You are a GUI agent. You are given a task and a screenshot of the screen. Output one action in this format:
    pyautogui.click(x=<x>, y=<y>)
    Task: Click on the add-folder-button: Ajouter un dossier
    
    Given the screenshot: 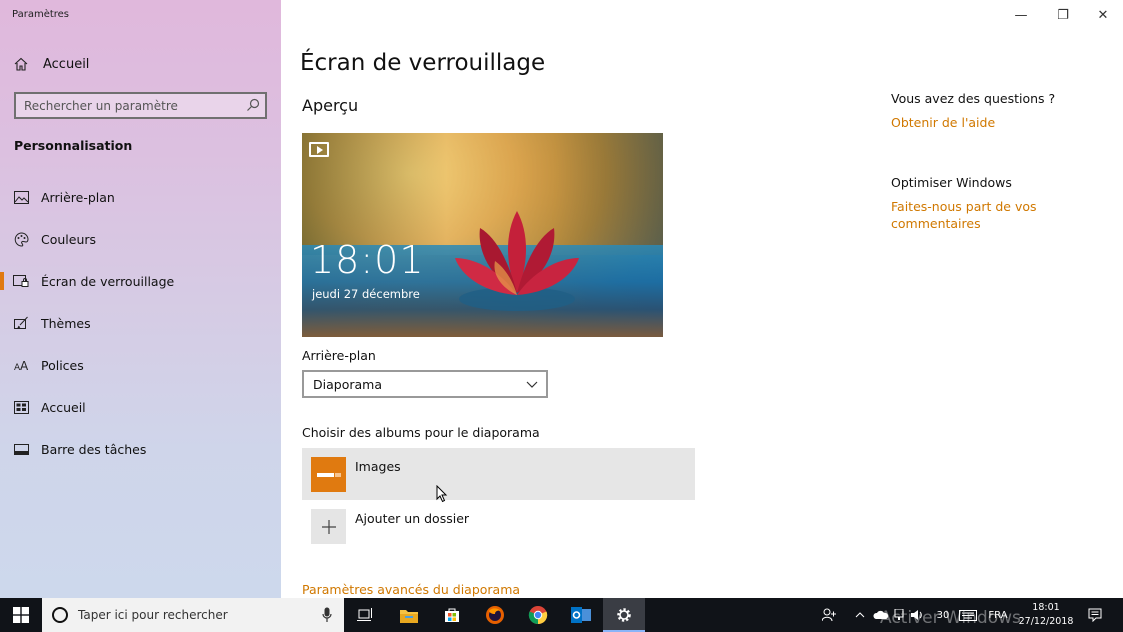 What is the action you would take?
    pyautogui.click(x=498, y=526)
    